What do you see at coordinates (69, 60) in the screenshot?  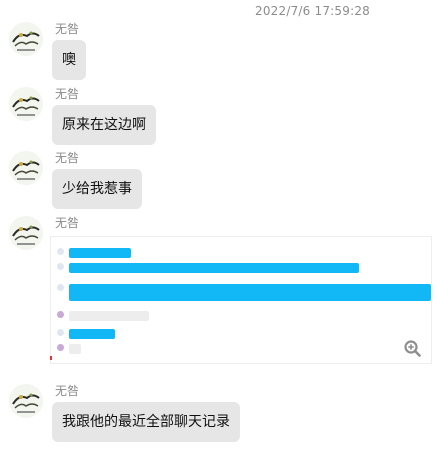 I see `message-bubble: 噢` at bounding box center [69, 60].